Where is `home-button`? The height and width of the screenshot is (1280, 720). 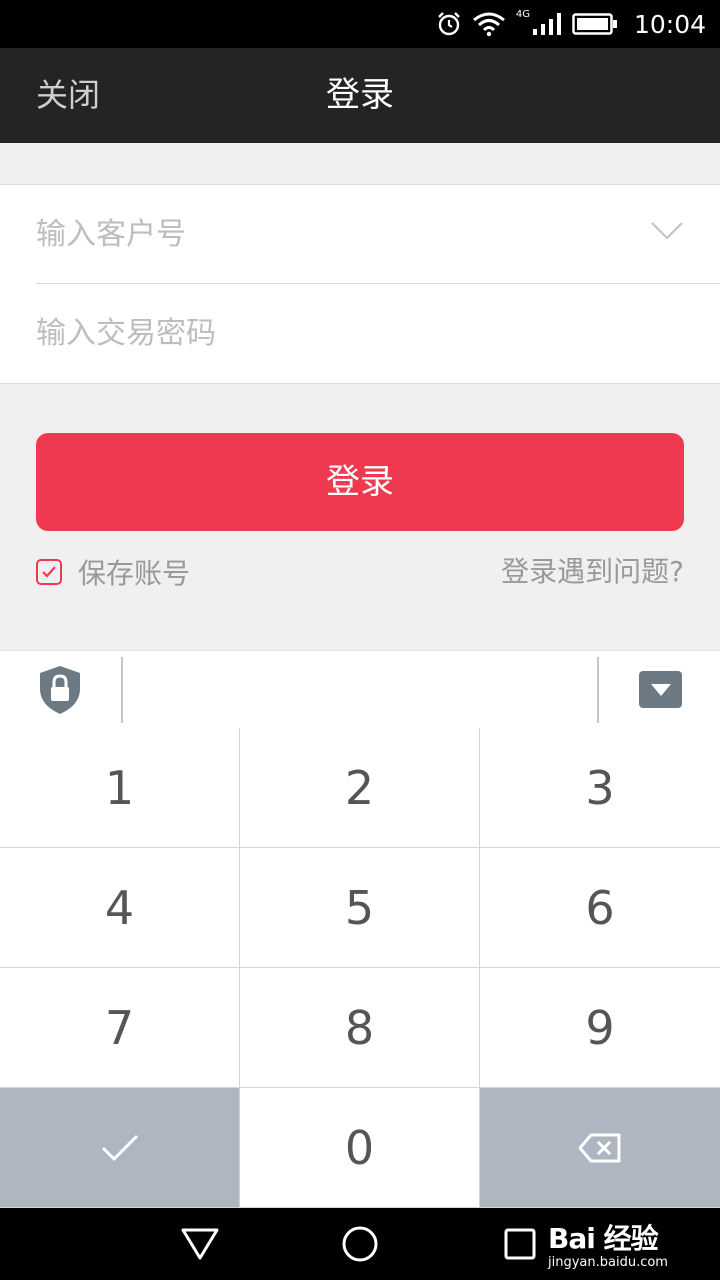
home-button is located at coordinates (360, 1244).